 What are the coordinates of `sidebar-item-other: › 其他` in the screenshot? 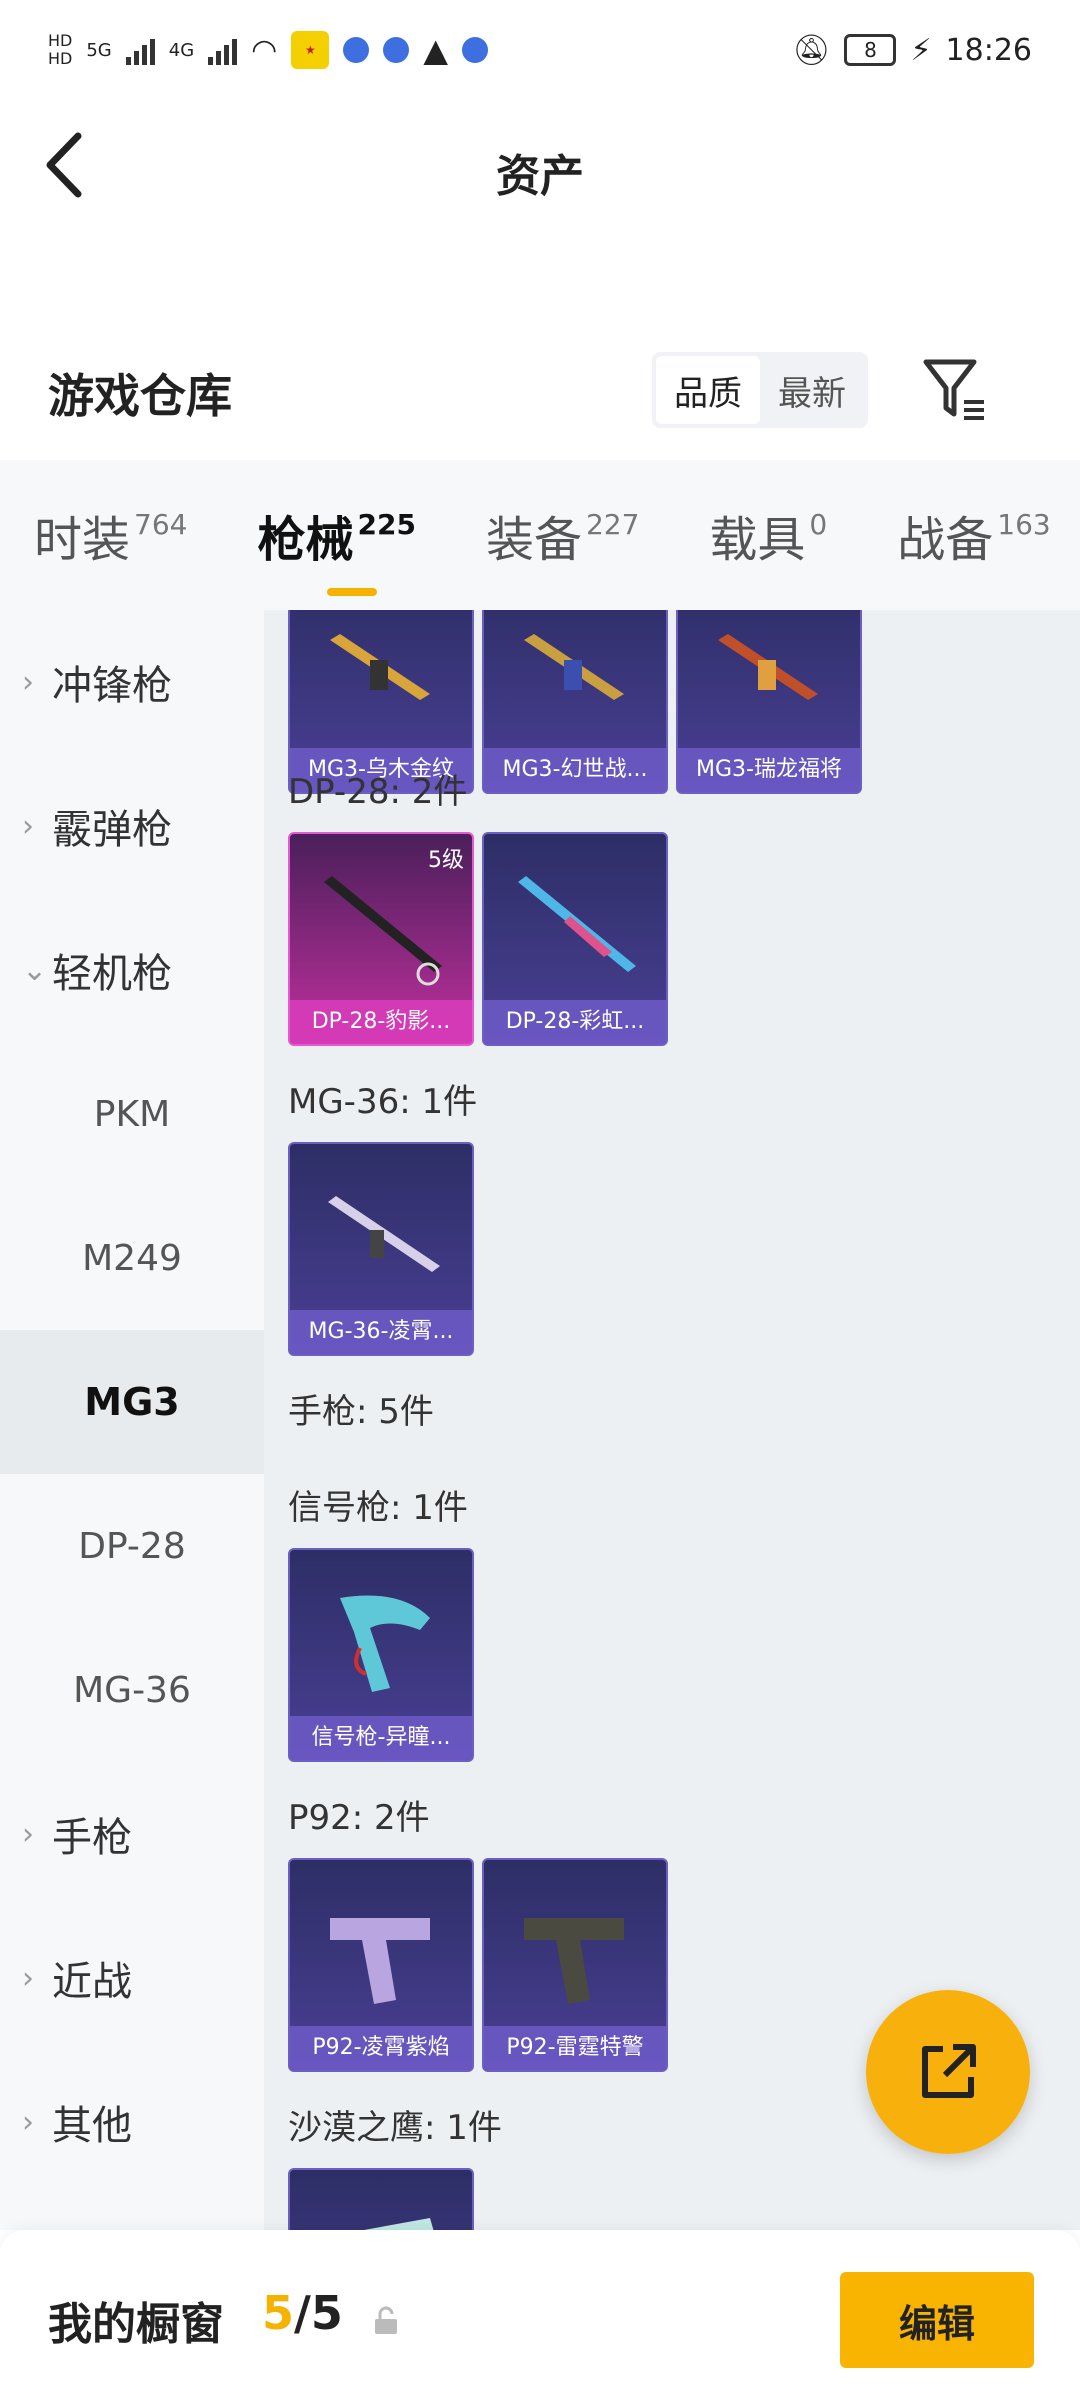 It's located at (132, 2122).